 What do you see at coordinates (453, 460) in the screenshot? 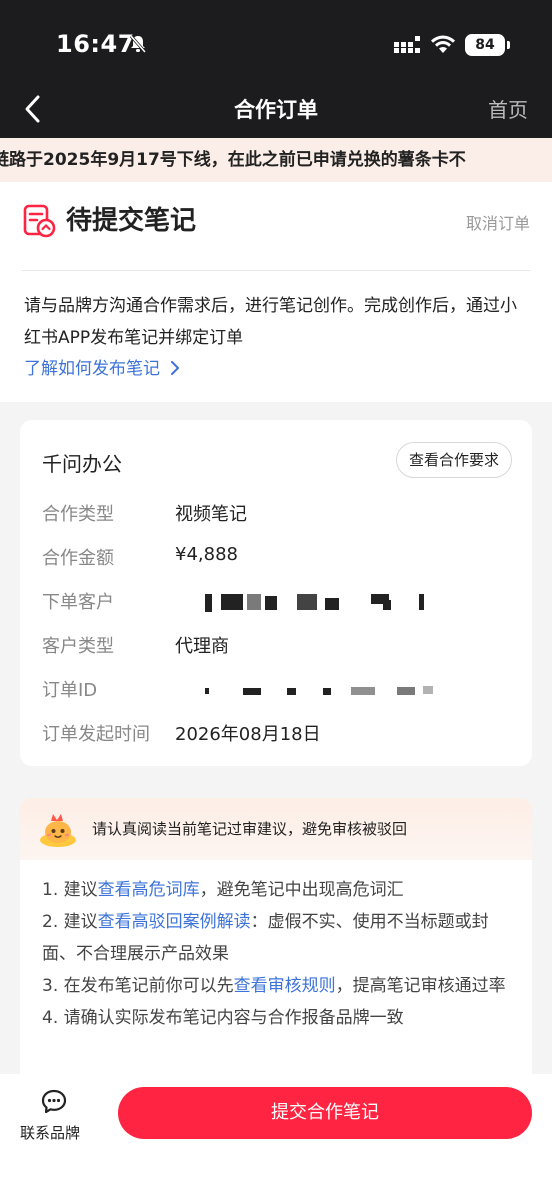
I see `view-requirements-button: 查看合作要求` at bounding box center [453, 460].